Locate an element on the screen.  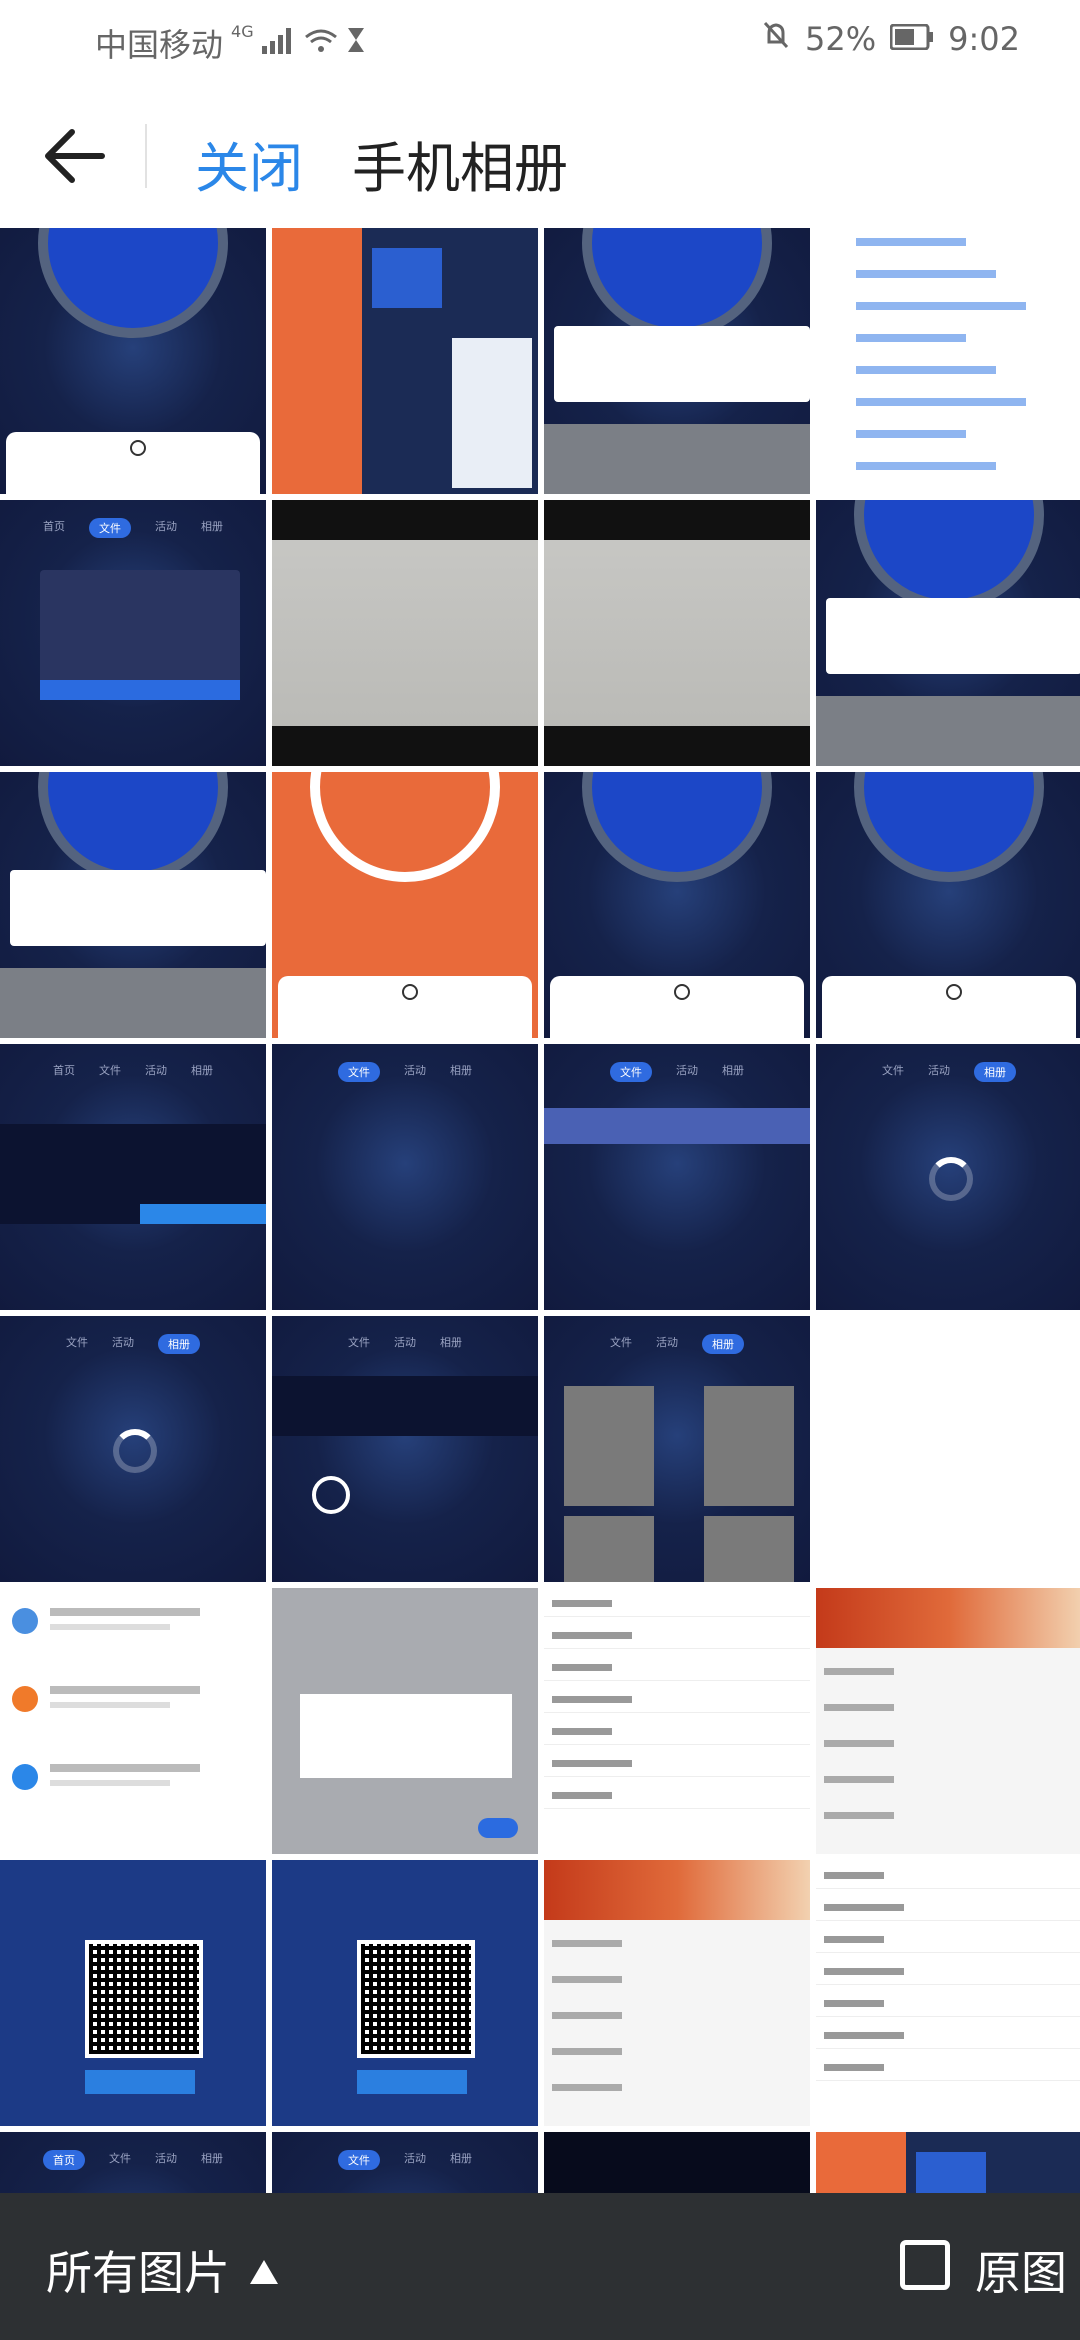
battery-icon is located at coordinates (911, 39).